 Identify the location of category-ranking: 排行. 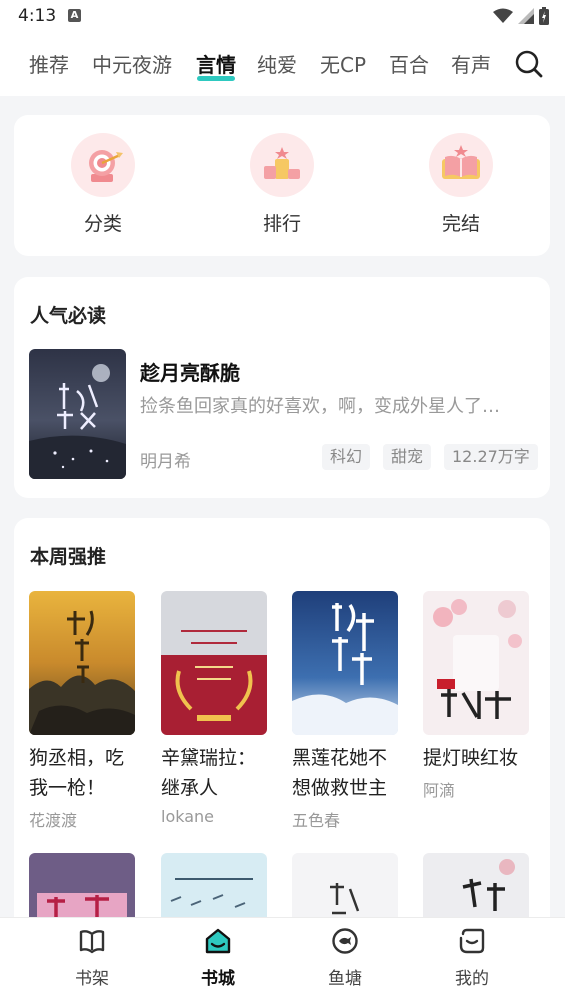
(282, 184).